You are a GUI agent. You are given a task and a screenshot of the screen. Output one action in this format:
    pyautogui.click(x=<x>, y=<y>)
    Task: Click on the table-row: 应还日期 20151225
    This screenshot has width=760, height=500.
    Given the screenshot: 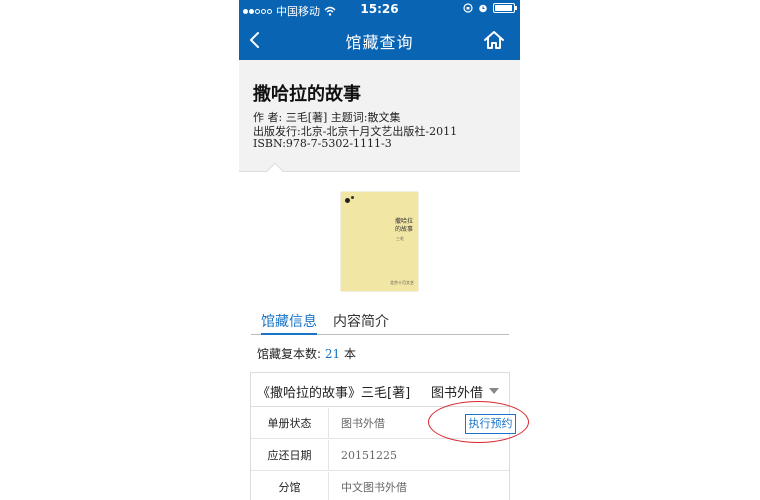 What is the action you would take?
    pyautogui.click(x=380, y=455)
    